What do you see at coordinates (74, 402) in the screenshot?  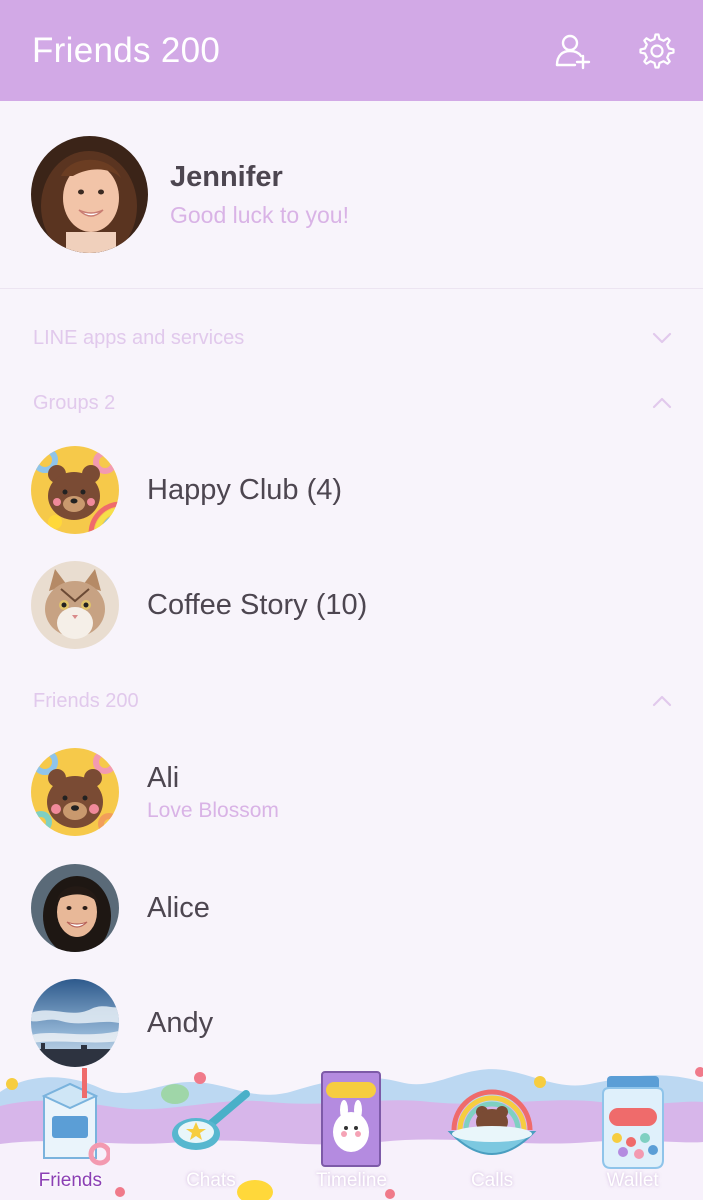 I see `section-label: Groups 2` at bounding box center [74, 402].